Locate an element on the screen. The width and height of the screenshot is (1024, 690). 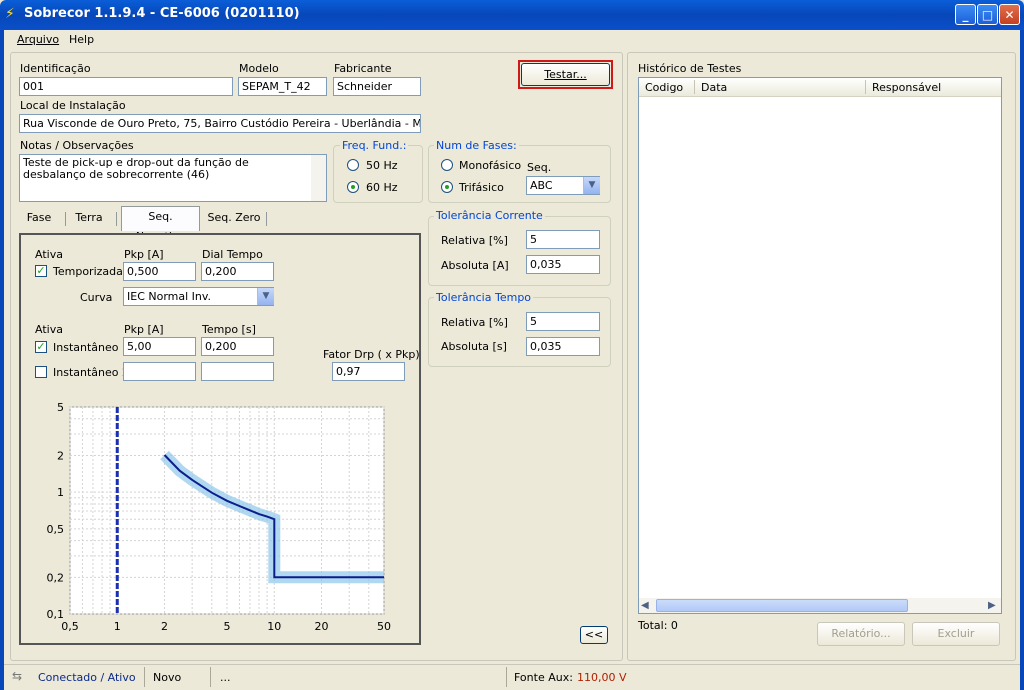
y-tick-label: 2 is located at coordinates (60, 455).